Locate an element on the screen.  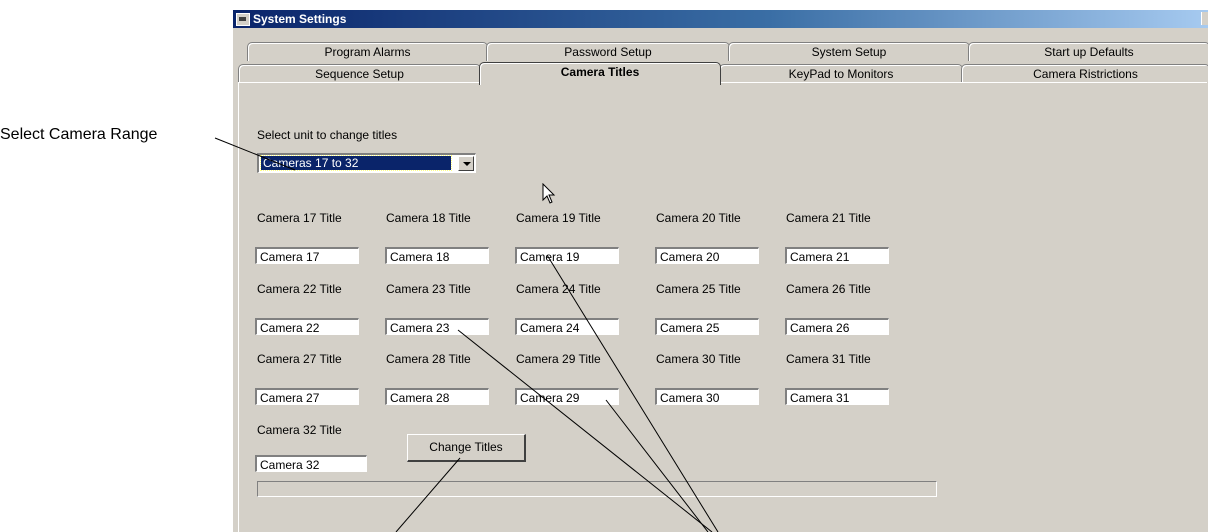
camera-26-field: Camera 26 is located at coordinates (837, 326).